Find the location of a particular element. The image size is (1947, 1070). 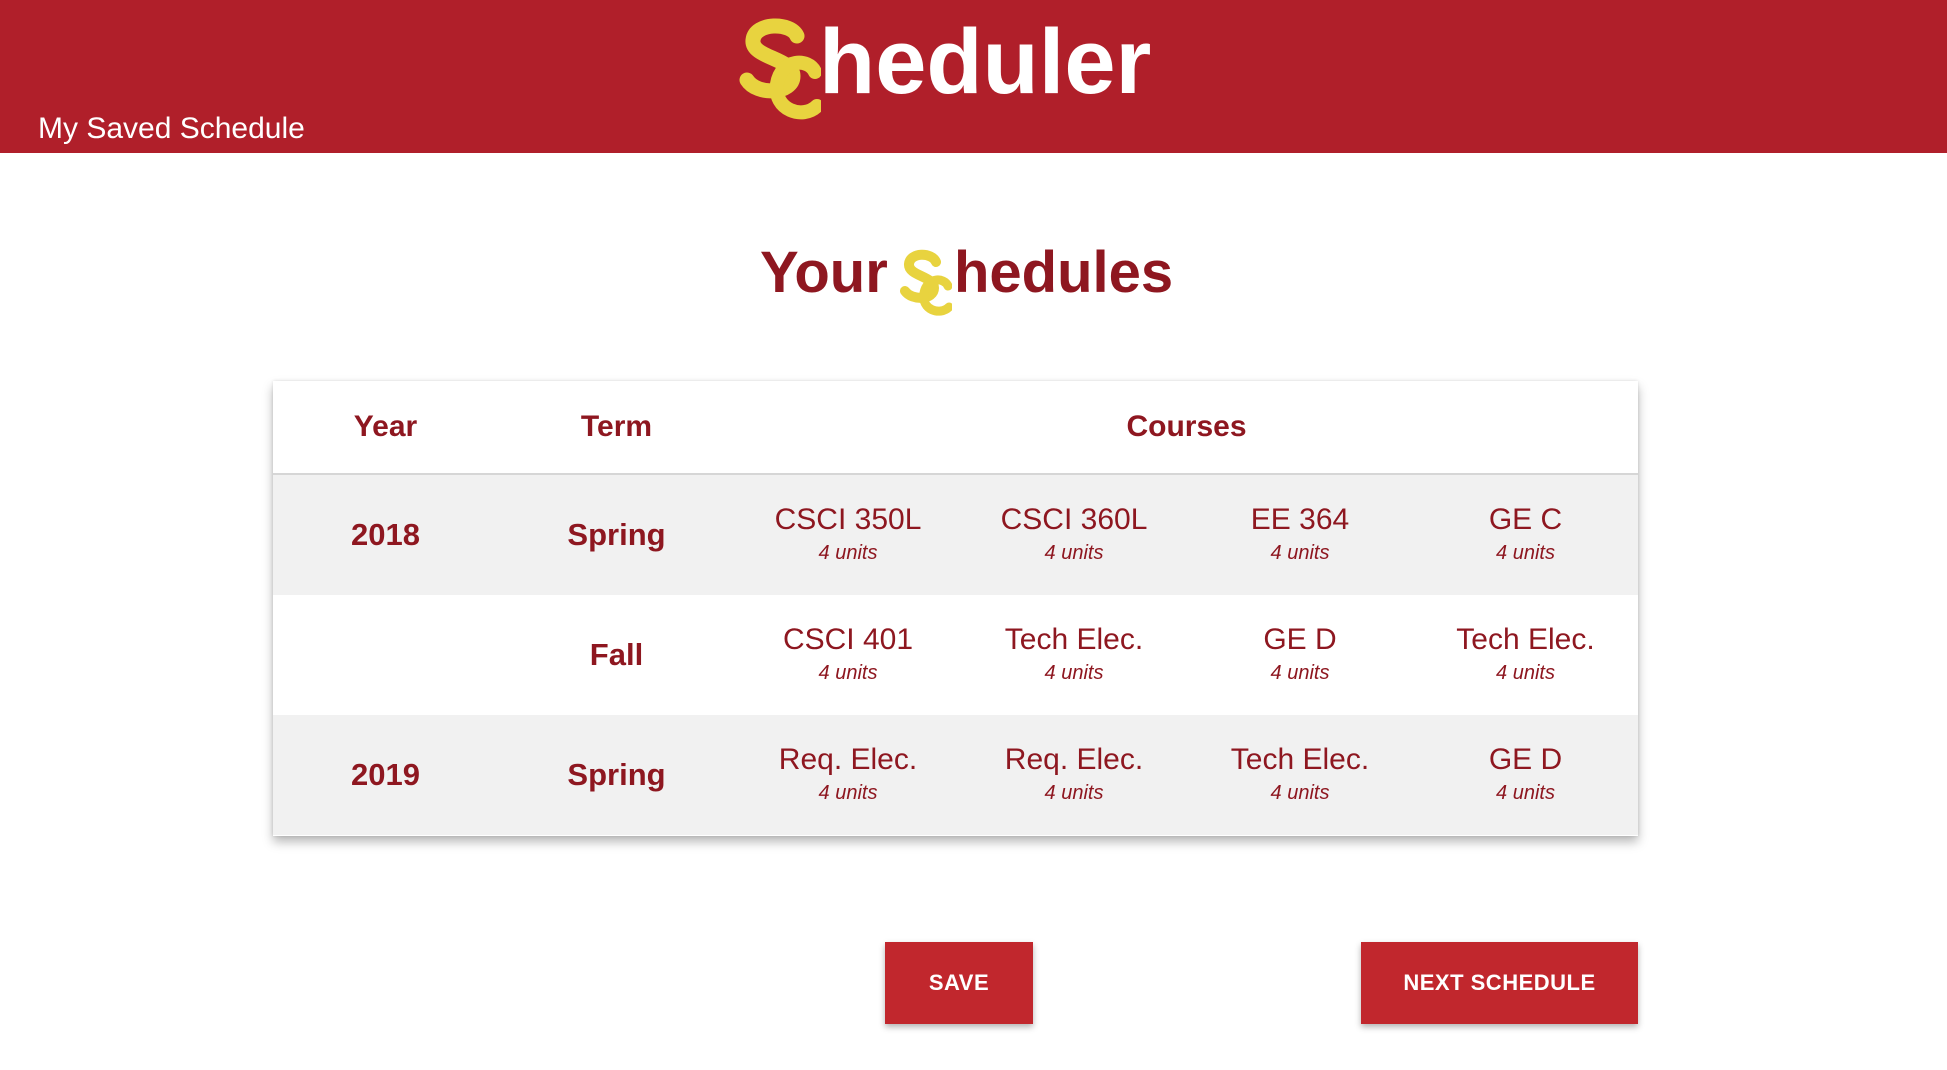

year-cell is located at coordinates (385, 655).